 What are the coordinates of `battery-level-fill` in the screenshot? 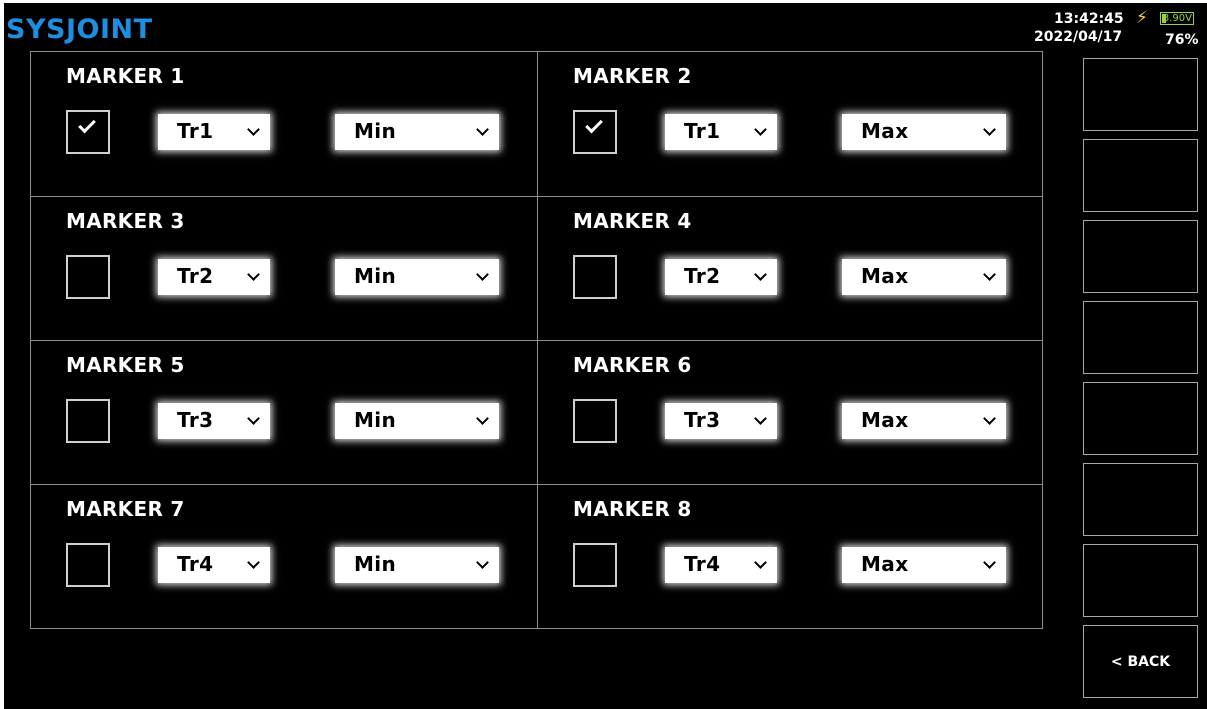 It's located at (1164, 18).